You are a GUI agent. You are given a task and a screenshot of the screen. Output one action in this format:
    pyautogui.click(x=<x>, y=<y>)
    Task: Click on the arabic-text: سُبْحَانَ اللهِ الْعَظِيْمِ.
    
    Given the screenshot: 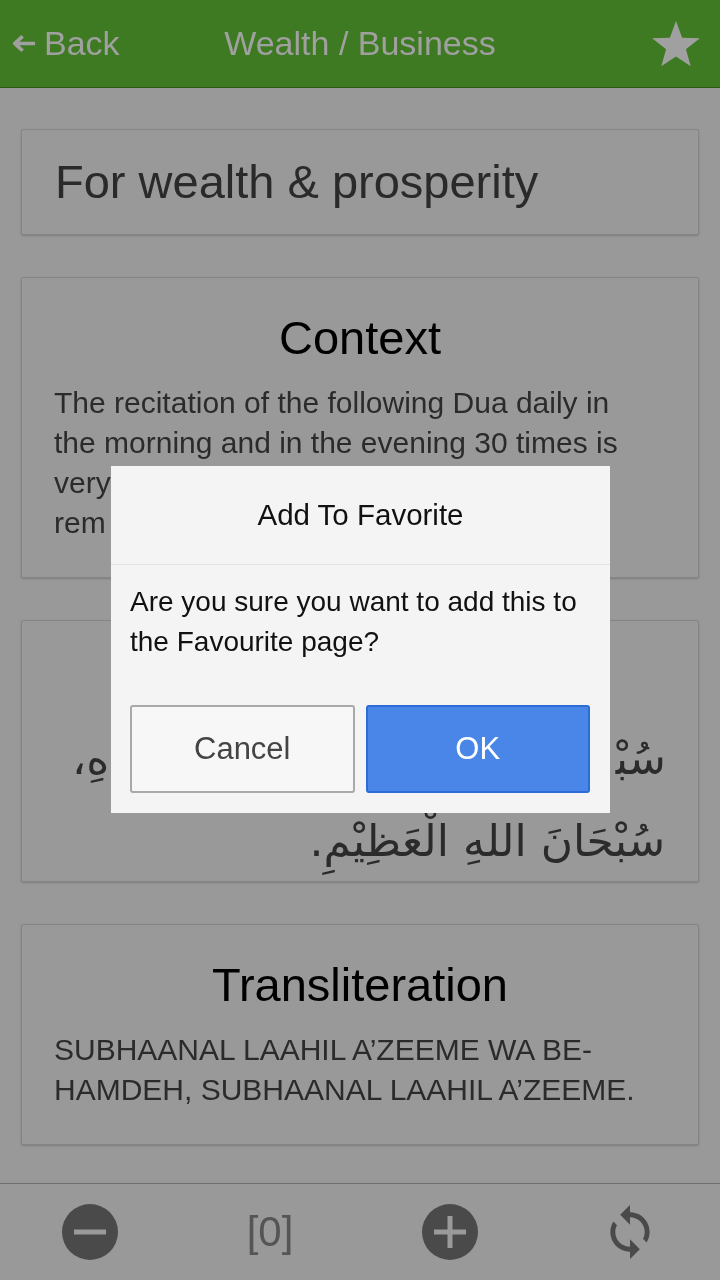 What is the action you would take?
    pyautogui.click(x=360, y=845)
    